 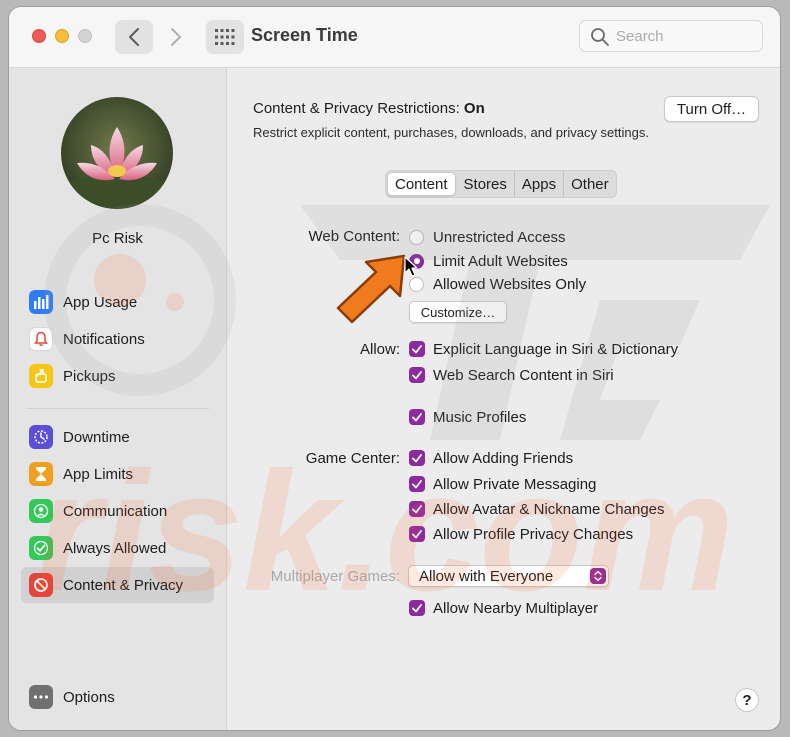 What do you see at coordinates (41, 339) in the screenshot?
I see `bell-icon` at bounding box center [41, 339].